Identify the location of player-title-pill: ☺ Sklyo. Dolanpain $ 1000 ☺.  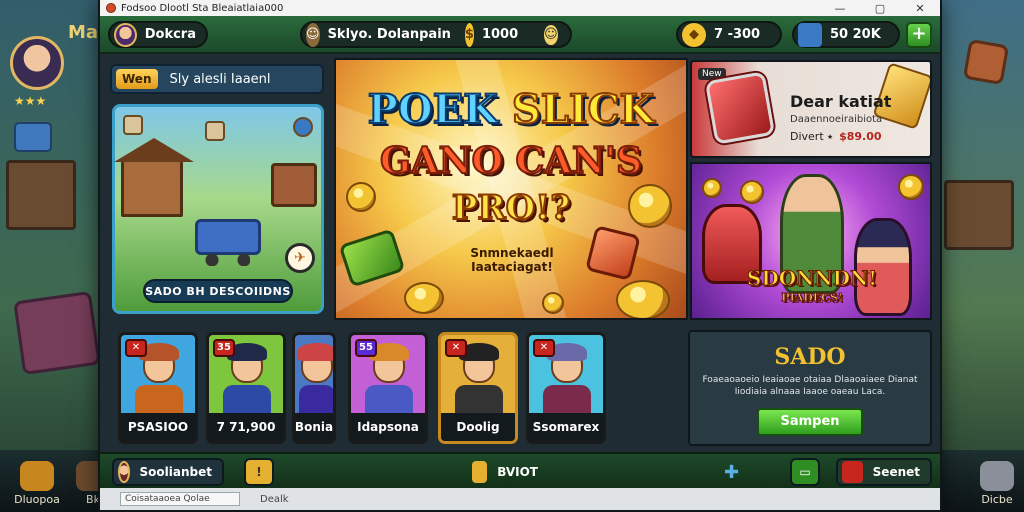
(436, 34).